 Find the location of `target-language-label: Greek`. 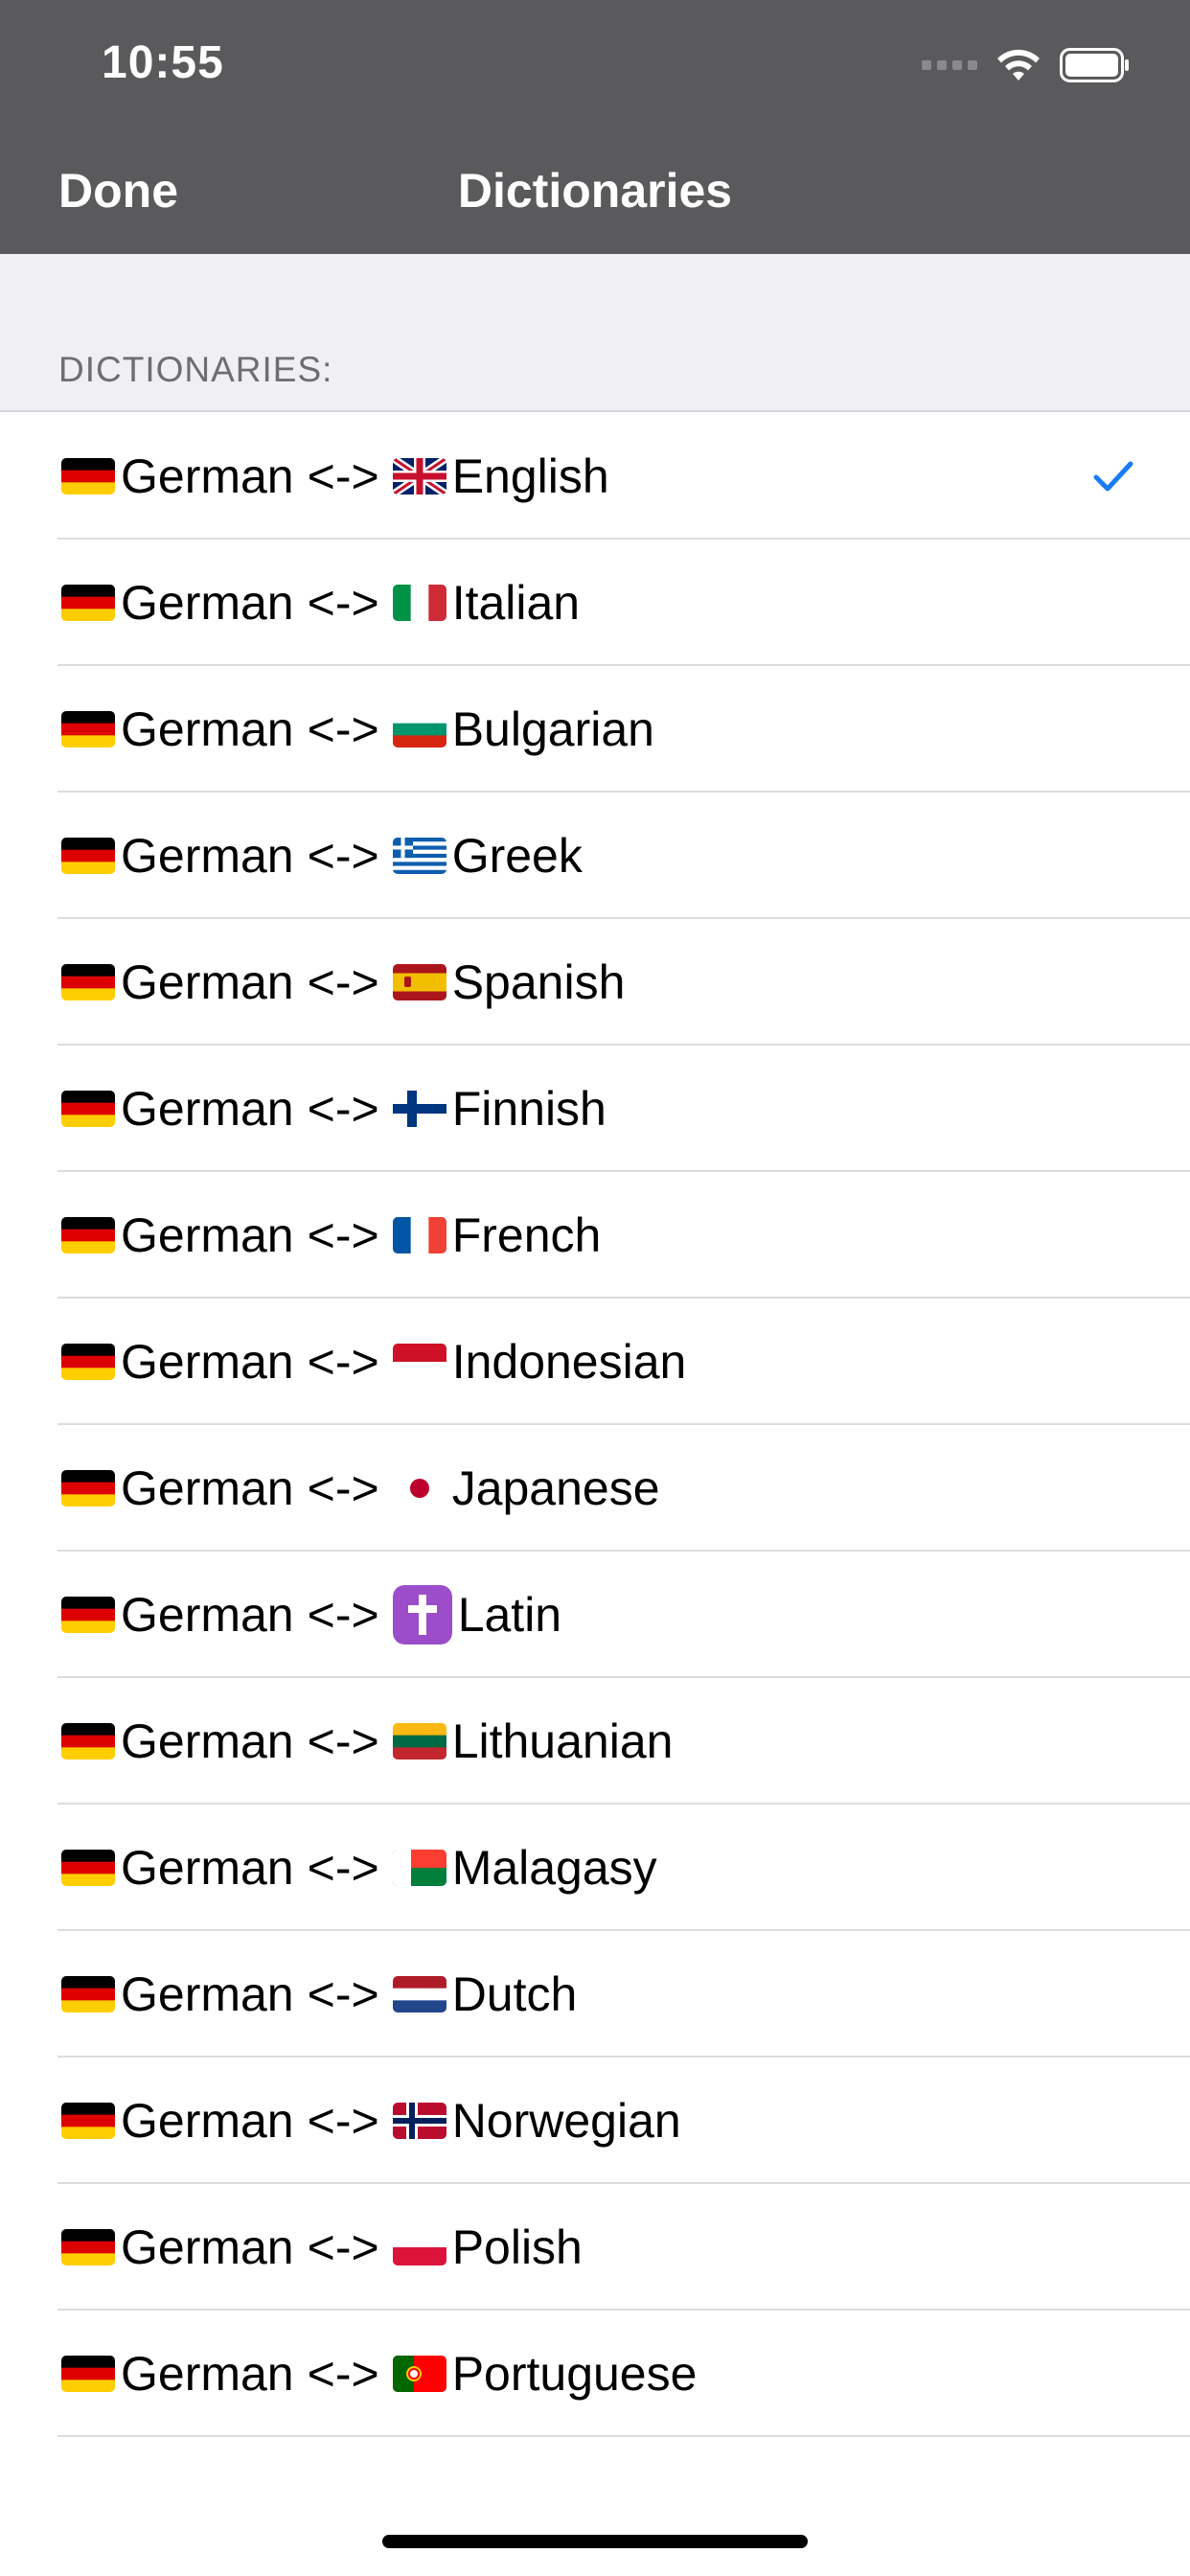

target-language-label: Greek is located at coordinates (517, 856).